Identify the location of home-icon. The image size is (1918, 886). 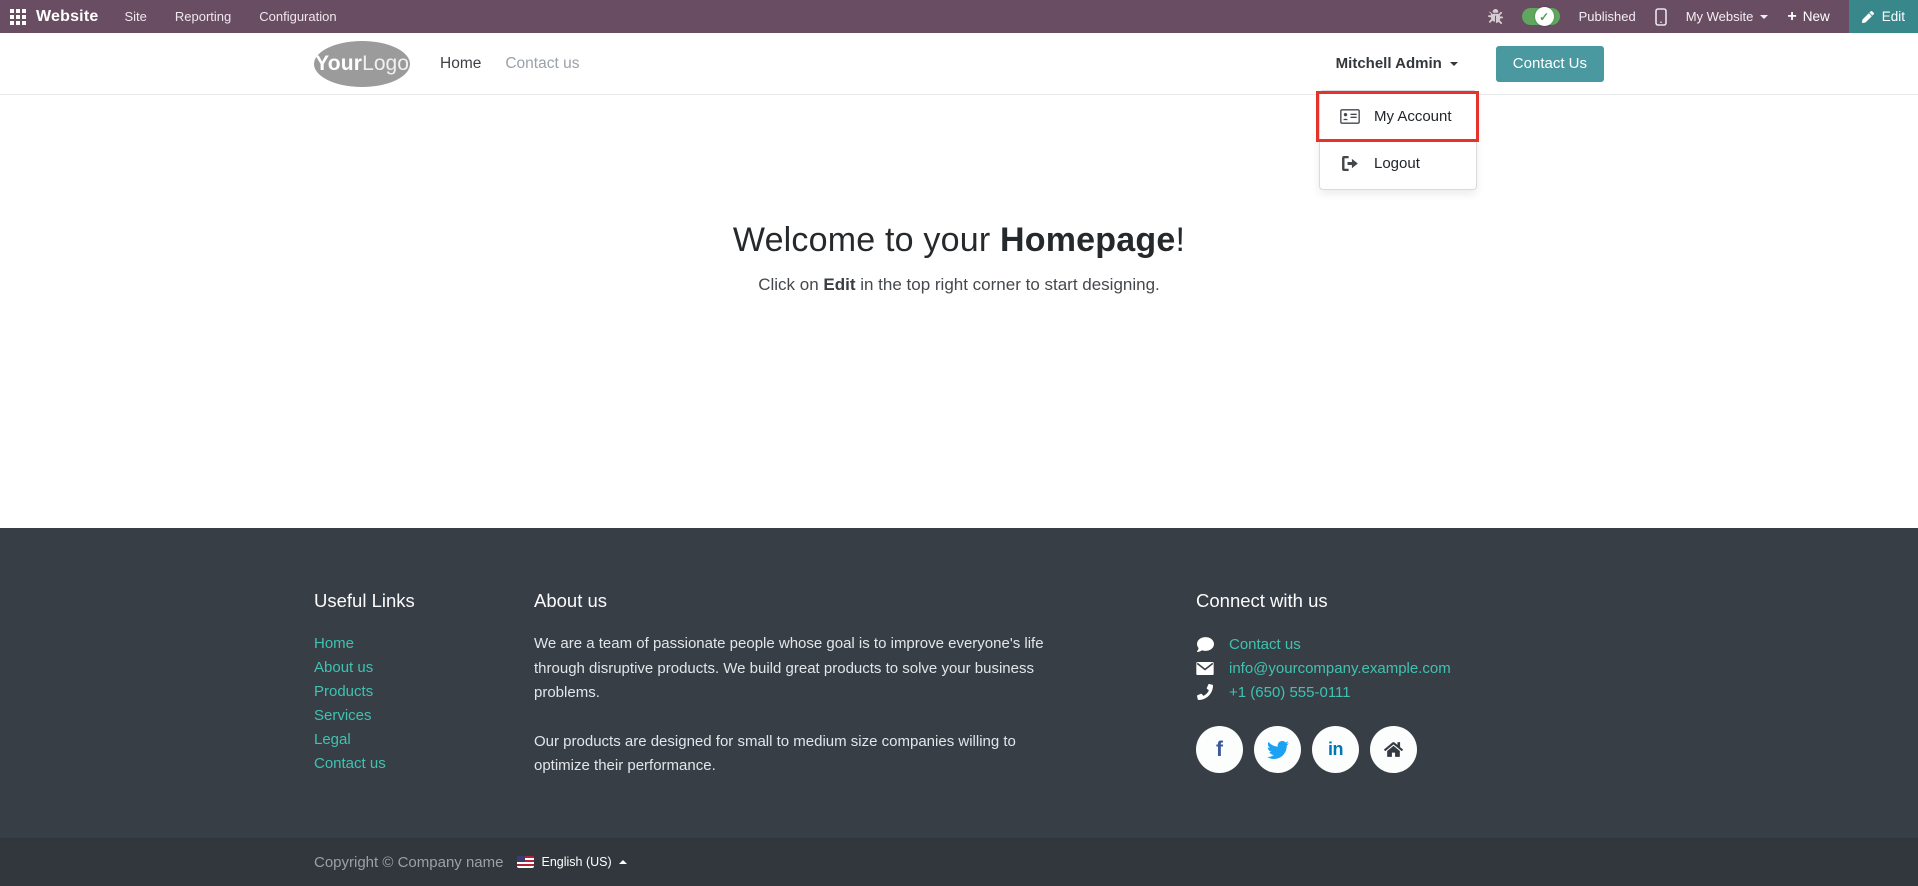
(1393, 749).